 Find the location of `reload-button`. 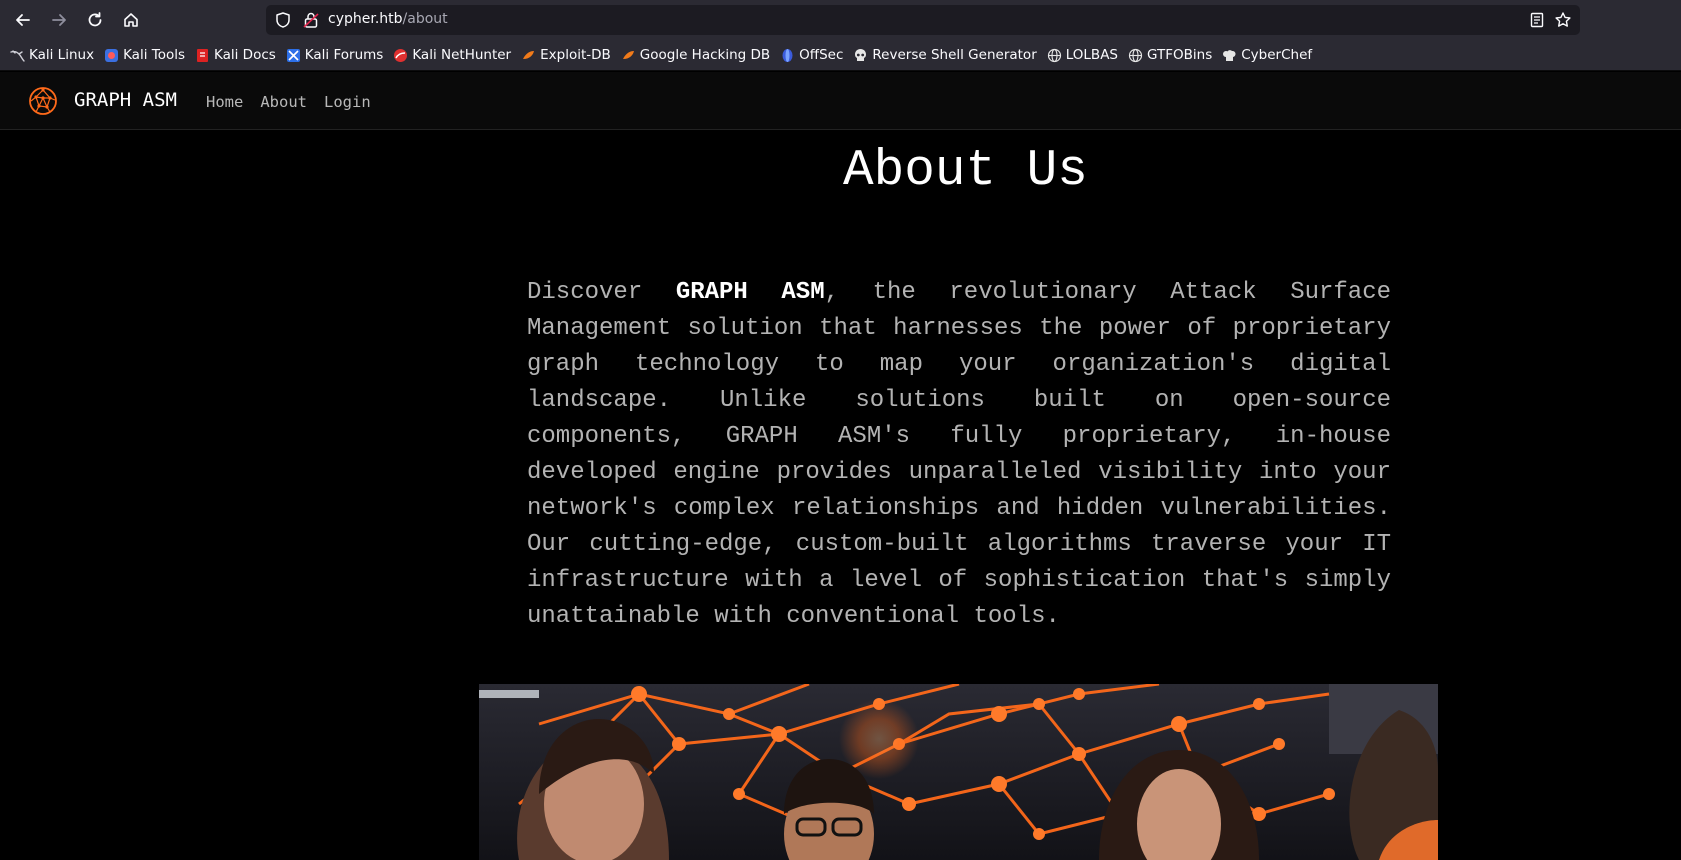

reload-button is located at coordinates (95, 20).